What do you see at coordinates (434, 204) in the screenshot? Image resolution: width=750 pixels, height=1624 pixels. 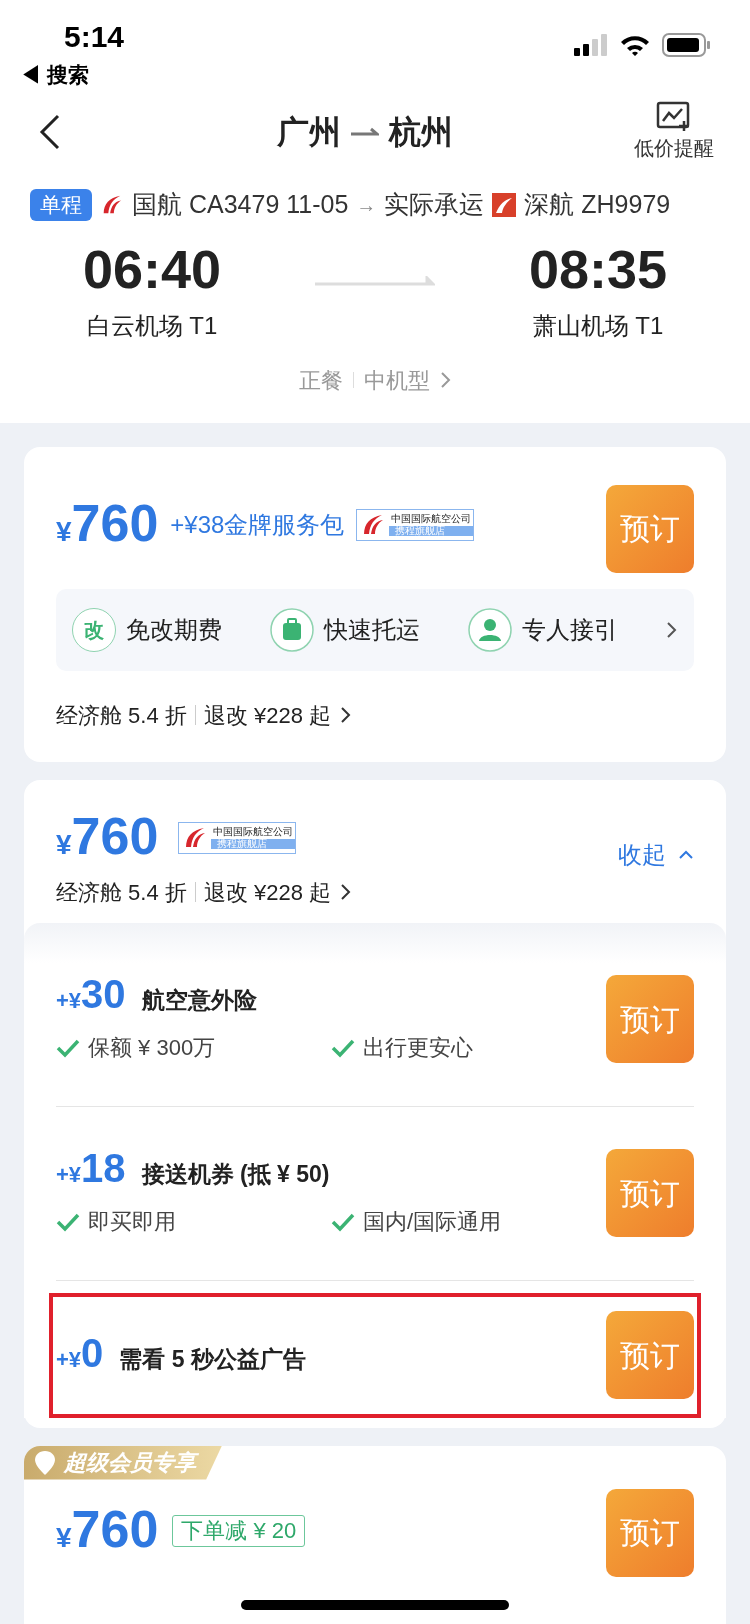 I see `carrier-label: 实际承运` at bounding box center [434, 204].